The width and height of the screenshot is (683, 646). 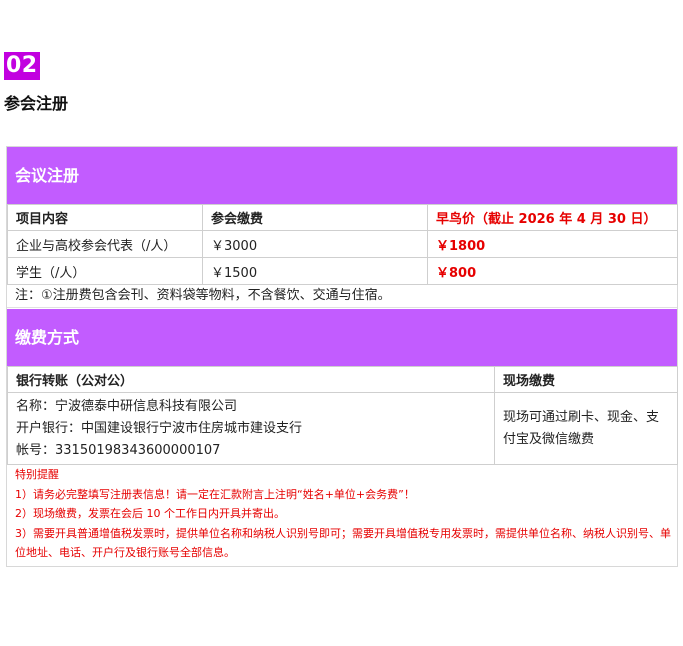 What do you see at coordinates (37, 474) in the screenshot?
I see `reminder-title: 特别提醒` at bounding box center [37, 474].